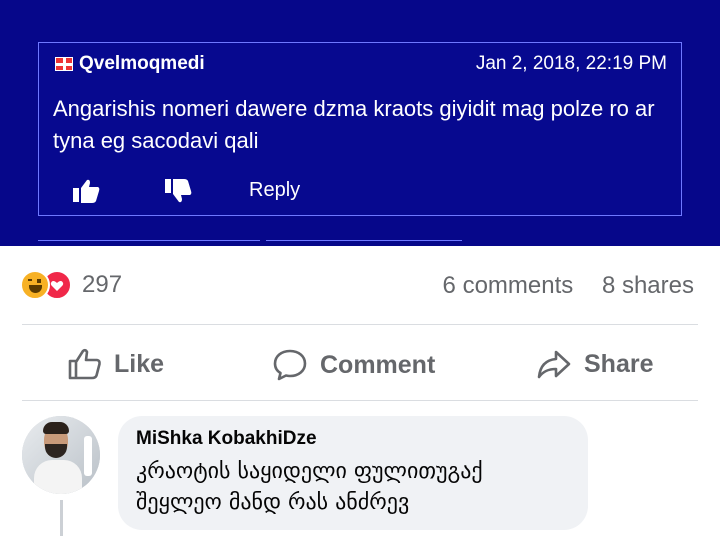  I want to click on embedded-actions: Reply, so click(253, 192).